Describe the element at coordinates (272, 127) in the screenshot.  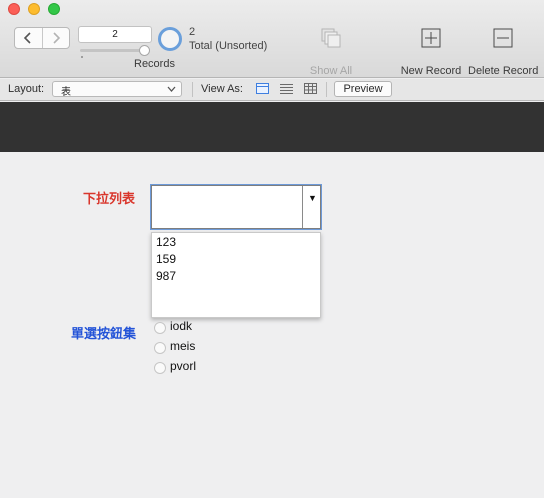
I see `layout-header-band` at that location.